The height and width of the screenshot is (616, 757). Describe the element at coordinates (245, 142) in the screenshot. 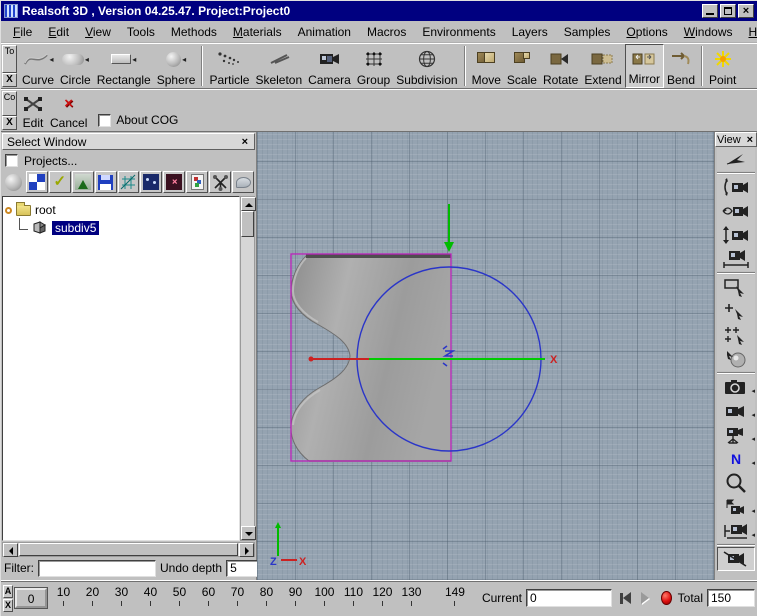

I see `select-window-close-icon: ×` at that location.